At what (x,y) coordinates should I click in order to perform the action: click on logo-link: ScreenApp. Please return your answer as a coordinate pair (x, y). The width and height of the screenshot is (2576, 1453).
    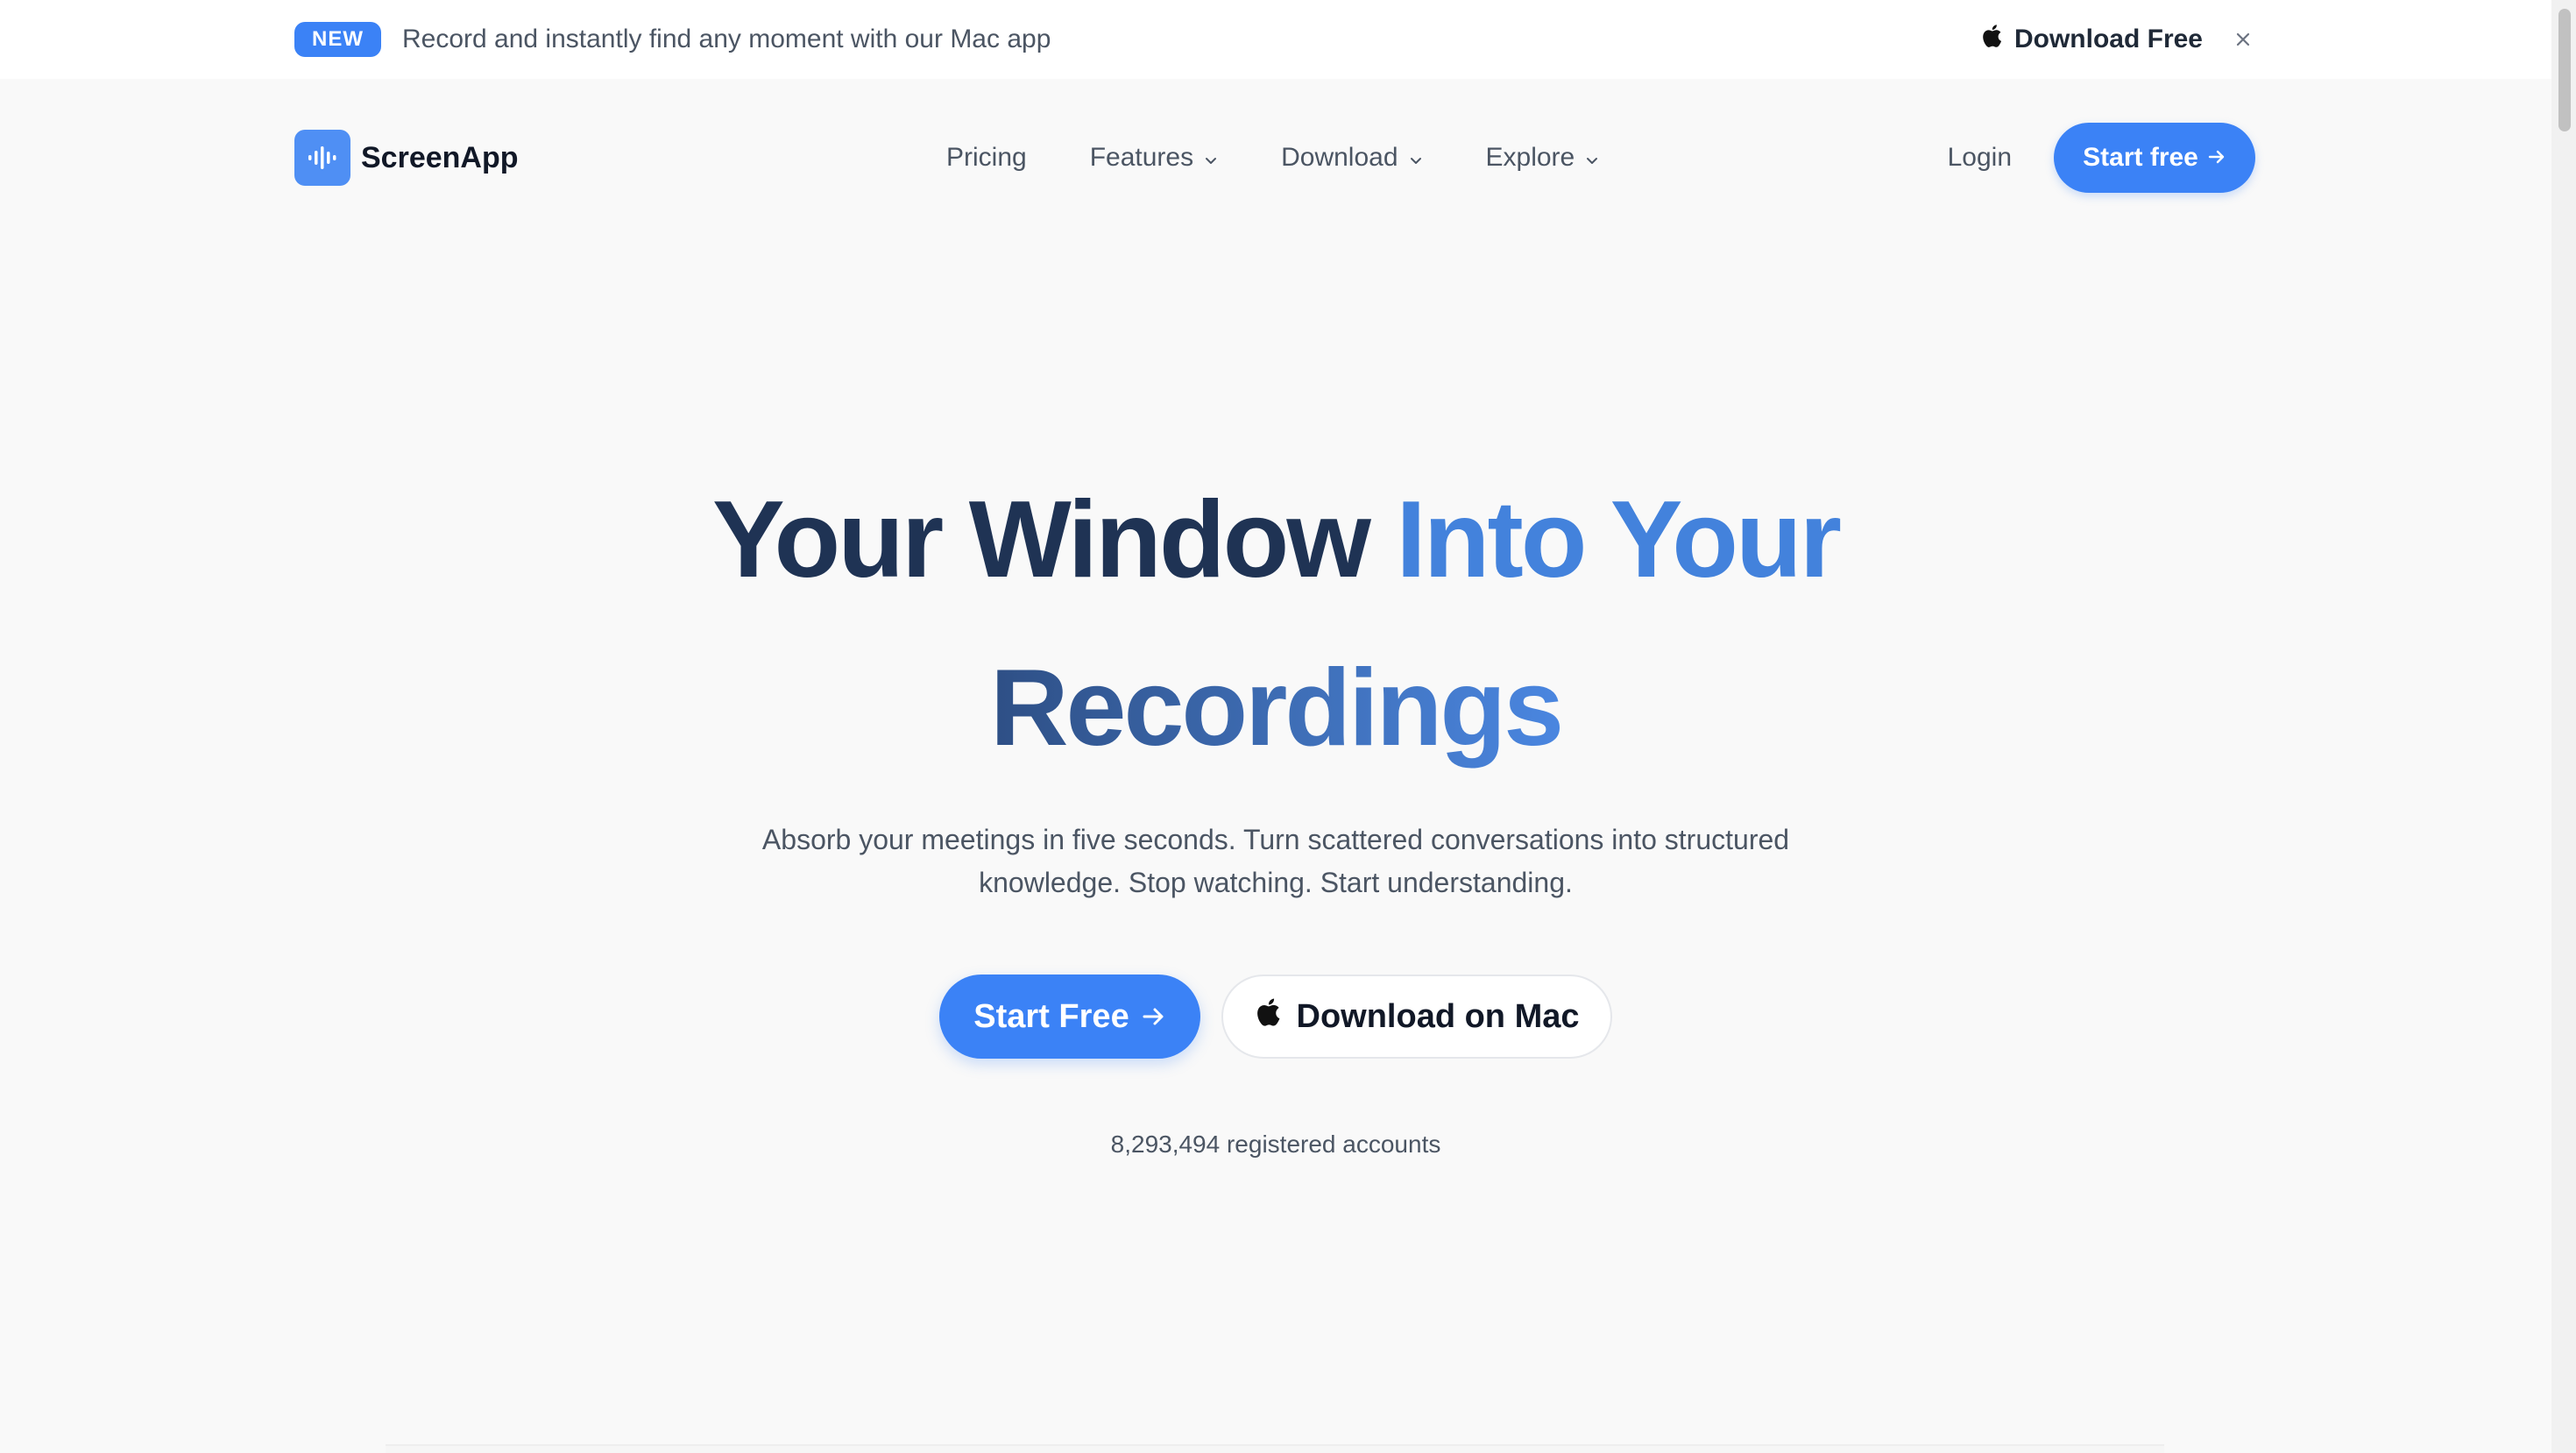
    Looking at the image, I should click on (406, 158).